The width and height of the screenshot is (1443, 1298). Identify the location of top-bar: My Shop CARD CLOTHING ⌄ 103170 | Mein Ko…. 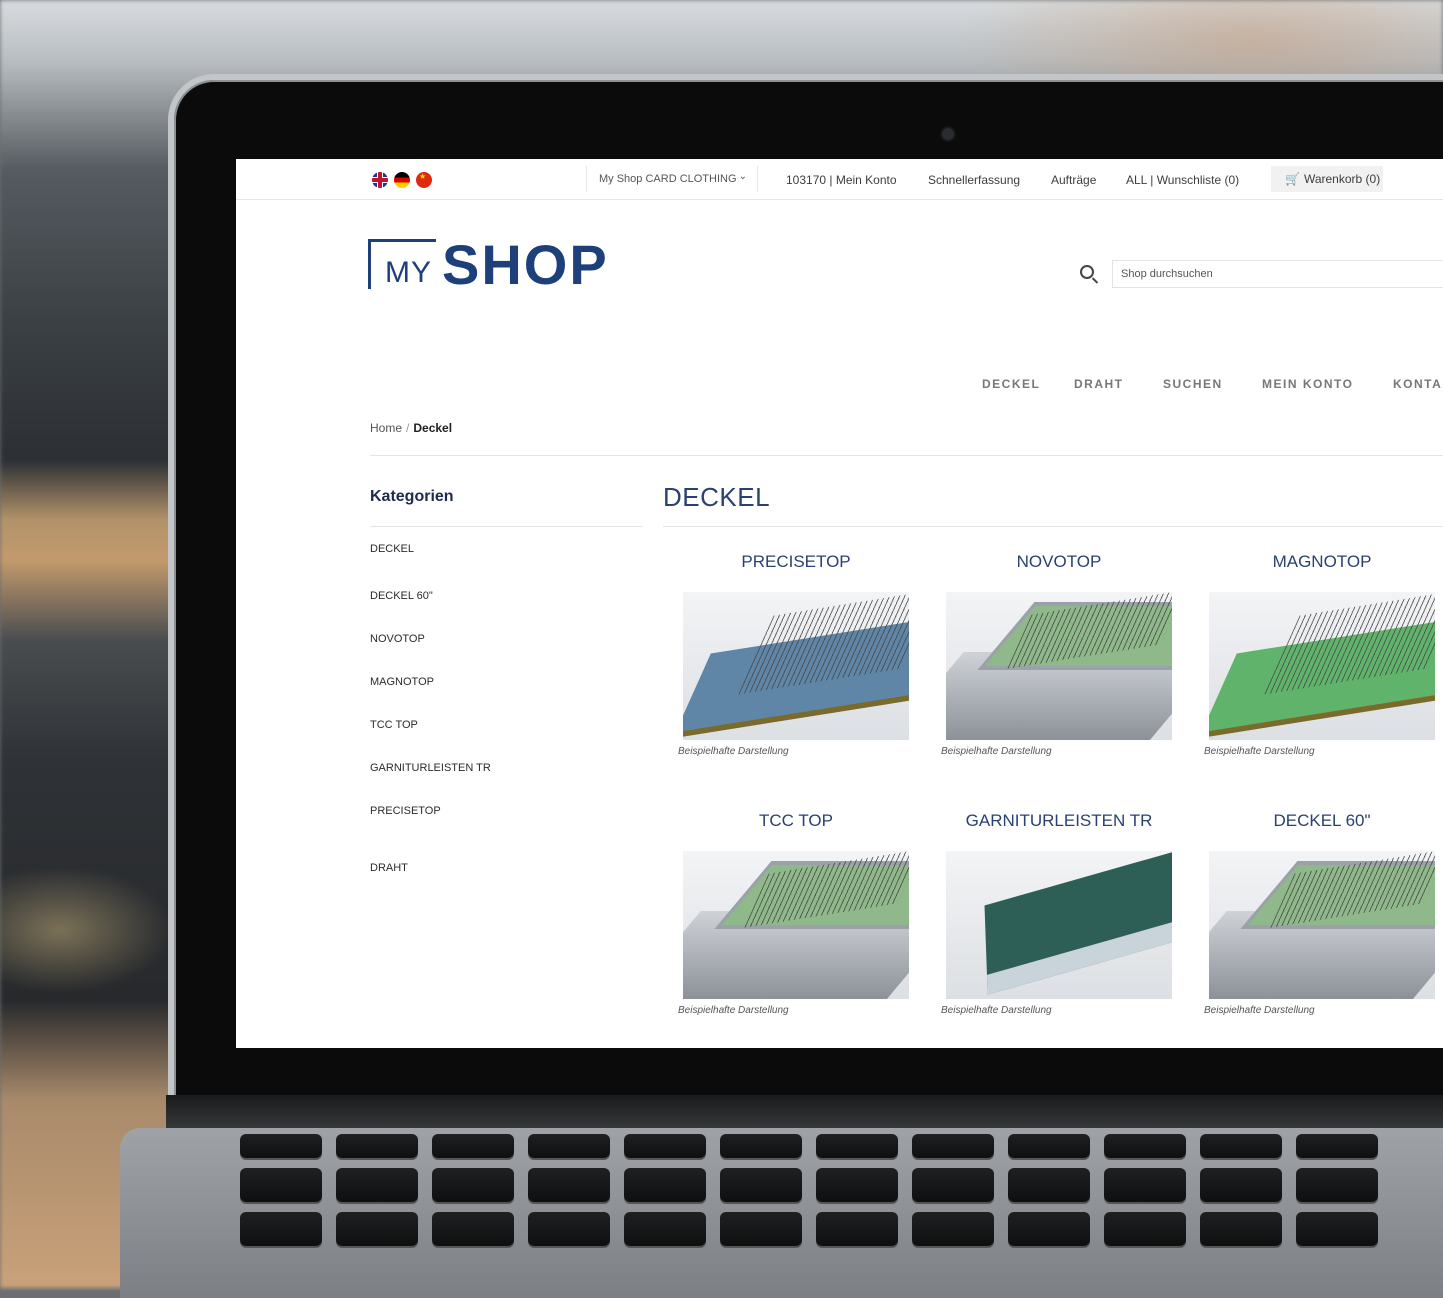
(839, 179).